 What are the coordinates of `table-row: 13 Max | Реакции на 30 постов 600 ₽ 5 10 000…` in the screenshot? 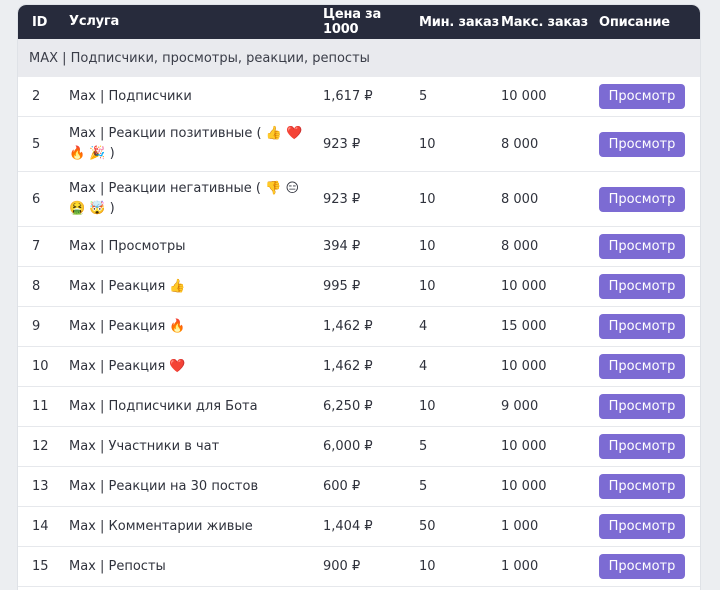 It's located at (359, 487).